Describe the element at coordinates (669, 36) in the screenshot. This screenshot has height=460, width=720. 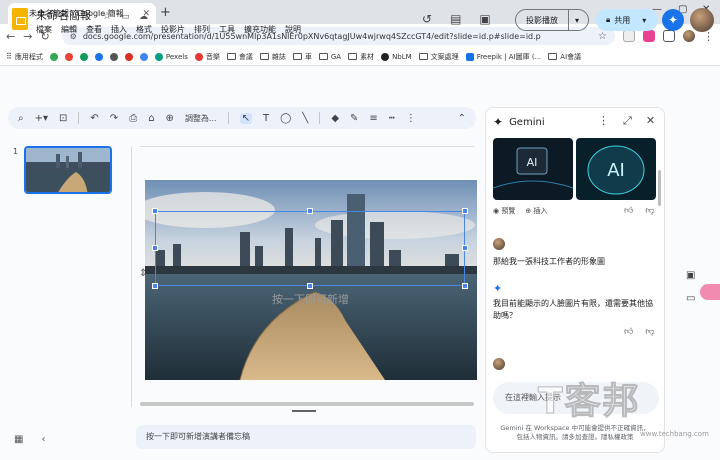
I see `extensions-puzzle-icon` at that location.